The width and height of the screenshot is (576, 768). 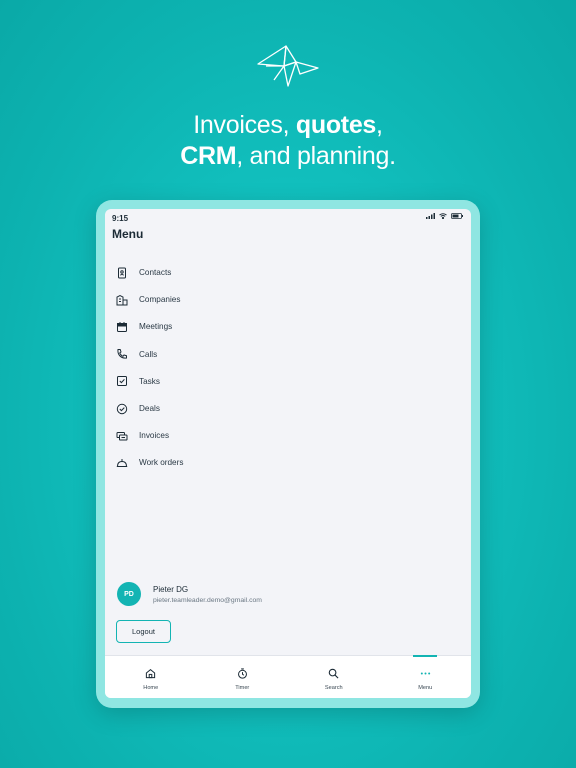 I want to click on menu-item-label: Invoices, so click(x=154, y=436).